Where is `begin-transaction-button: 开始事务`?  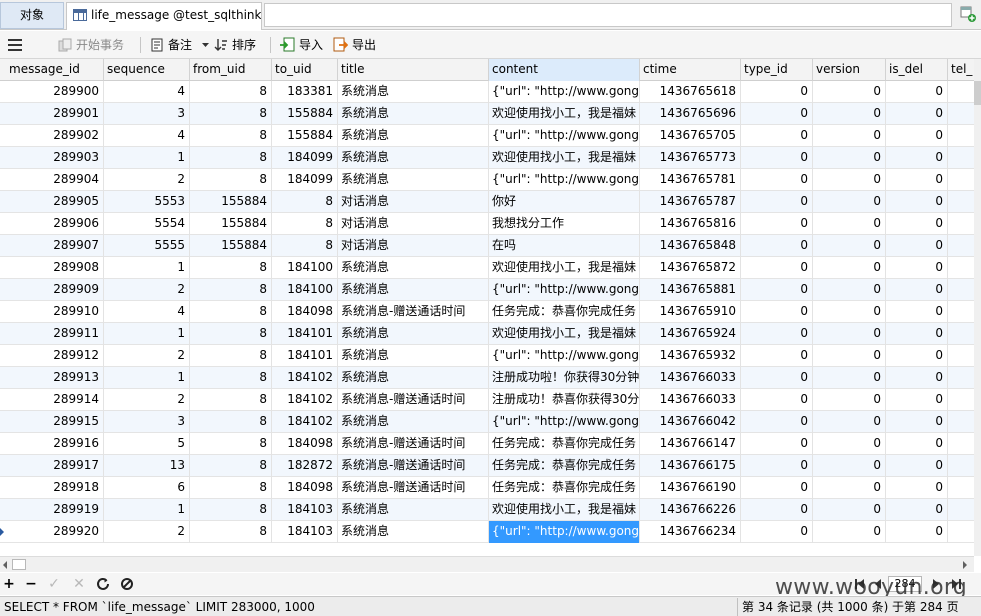
begin-transaction-button: 开始事务 is located at coordinates (91, 45).